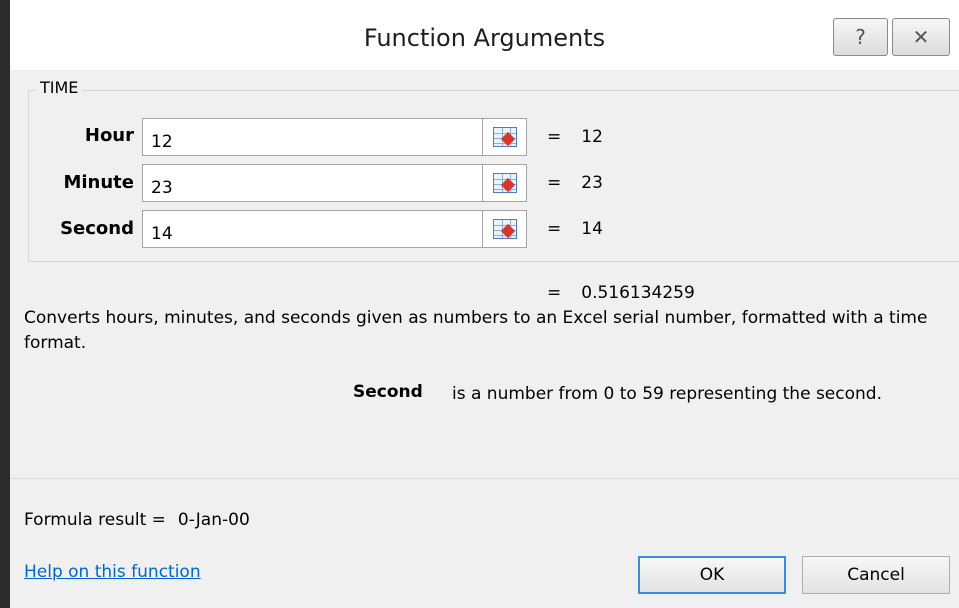 The height and width of the screenshot is (608, 959). Describe the element at coordinates (575, 183) in the screenshot. I see `minute-result: = 23` at that location.